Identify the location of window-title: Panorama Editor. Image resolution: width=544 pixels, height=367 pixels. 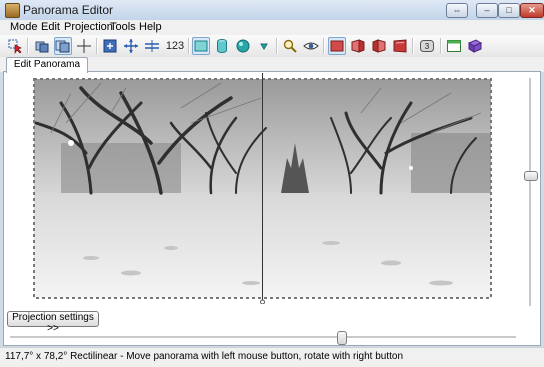
(68, 10).